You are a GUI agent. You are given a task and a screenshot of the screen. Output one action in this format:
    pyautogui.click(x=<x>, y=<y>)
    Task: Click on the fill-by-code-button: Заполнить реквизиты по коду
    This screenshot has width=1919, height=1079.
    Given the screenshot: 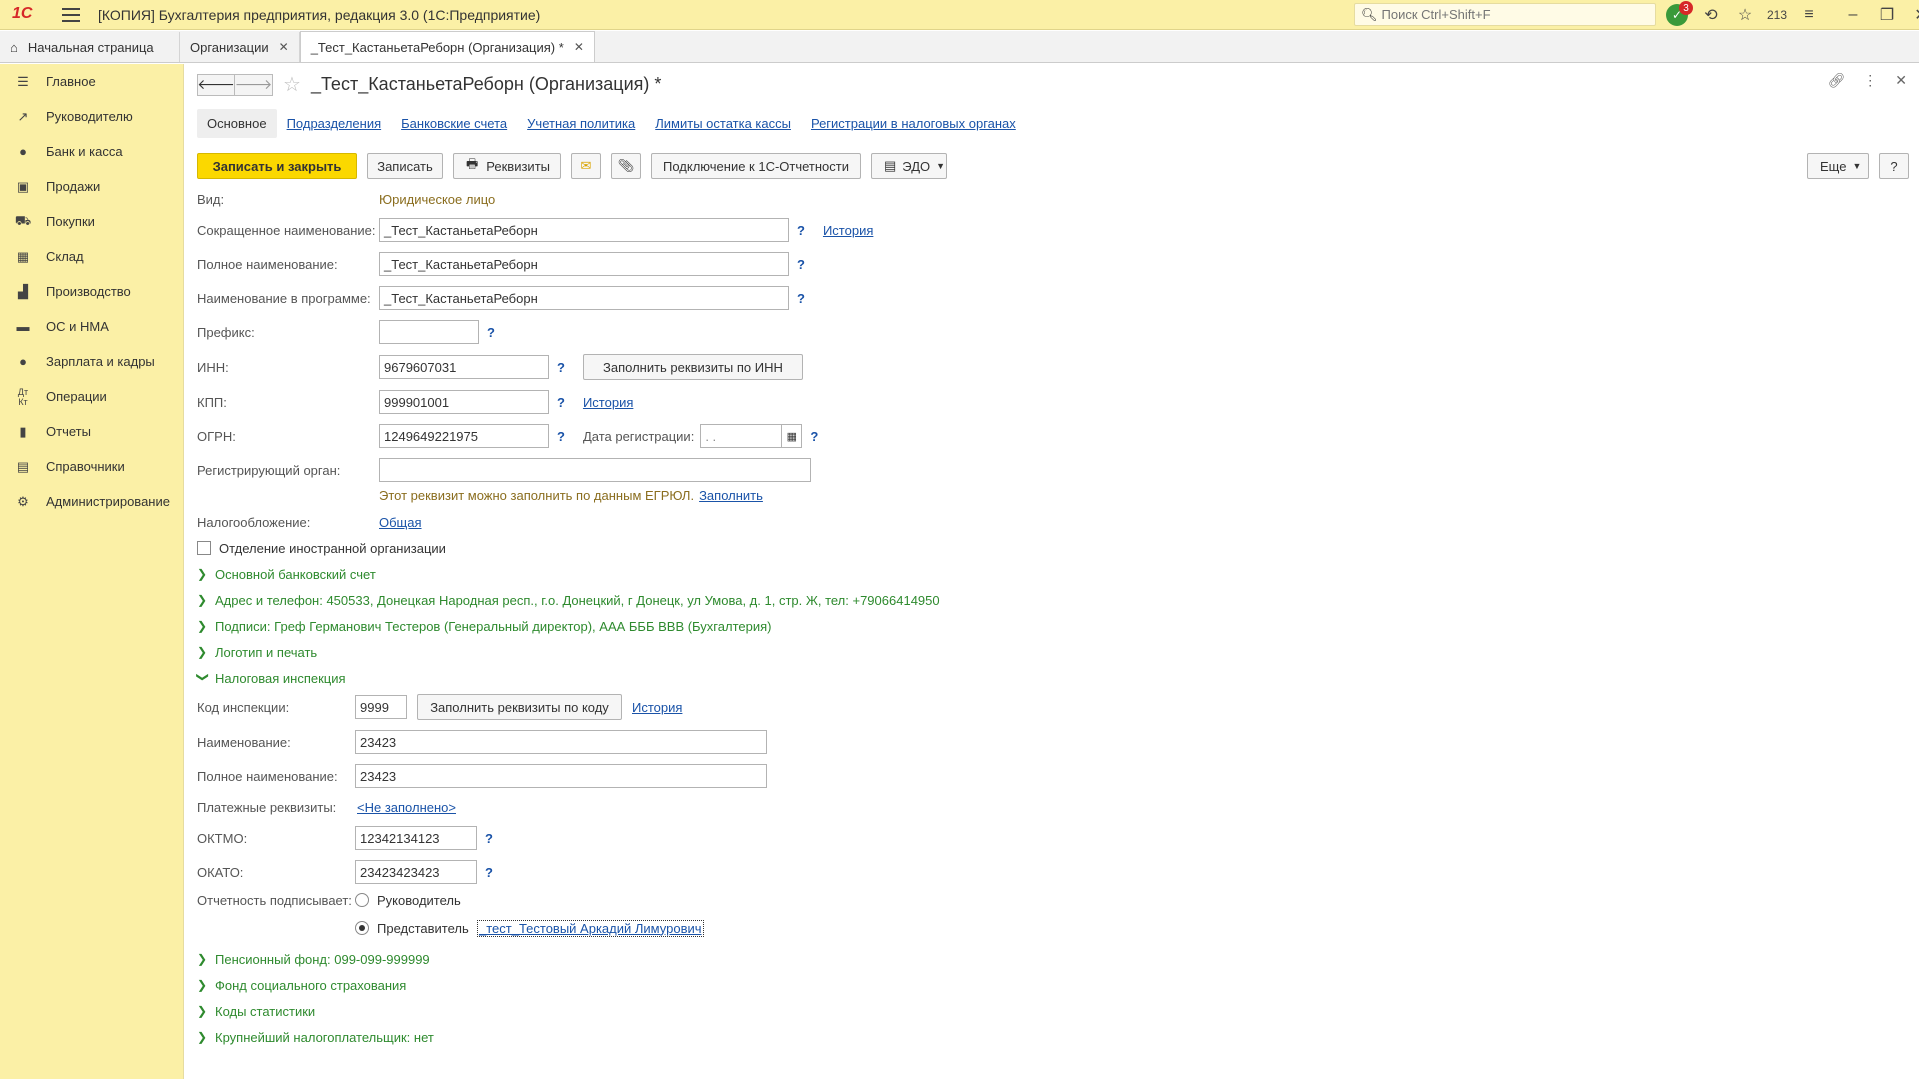 What is the action you would take?
    pyautogui.click(x=519, y=707)
    